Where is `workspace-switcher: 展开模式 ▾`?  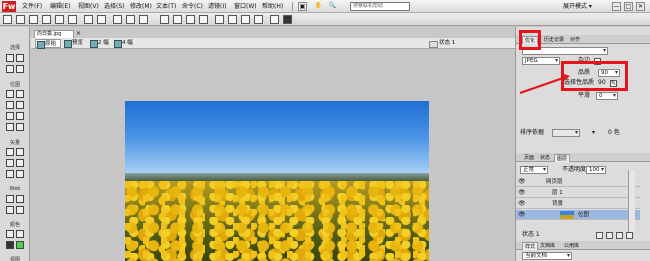
workspace-switcher: 展开模式 ▾ is located at coordinates (577, 6).